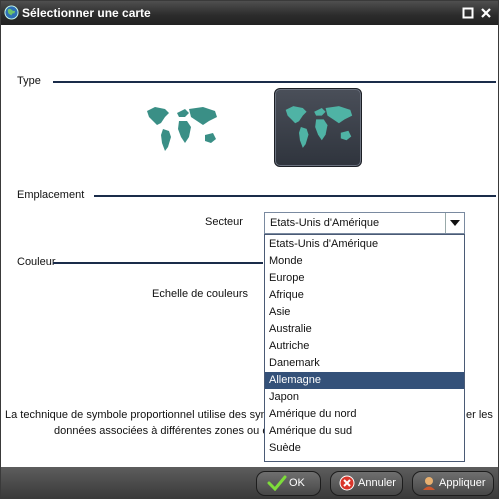 The width and height of the screenshot is (499, 499). I want to click on sector-dropdown-button, so click(454, 223).